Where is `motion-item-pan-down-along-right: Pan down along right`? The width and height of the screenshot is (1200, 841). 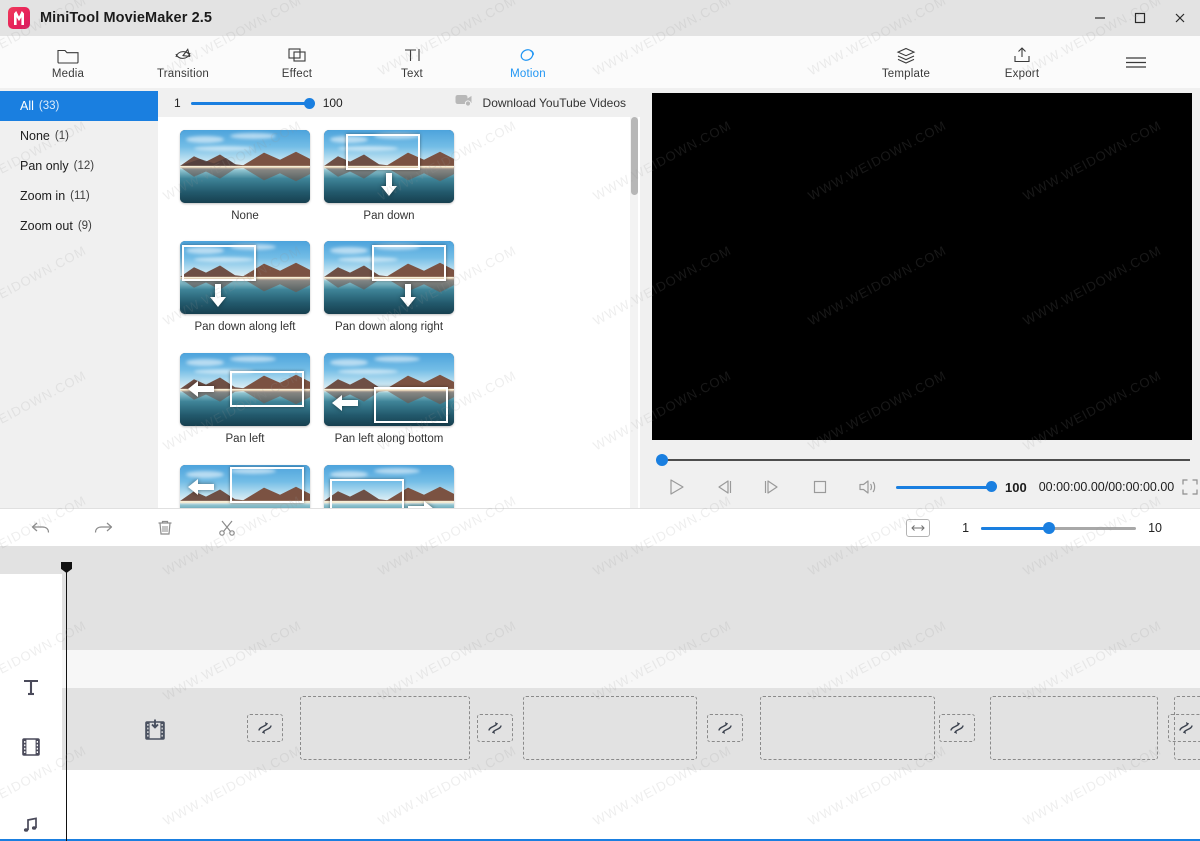 motion-item-pan-down-along-right: Pan down along right is located at coordinates (389, 287).